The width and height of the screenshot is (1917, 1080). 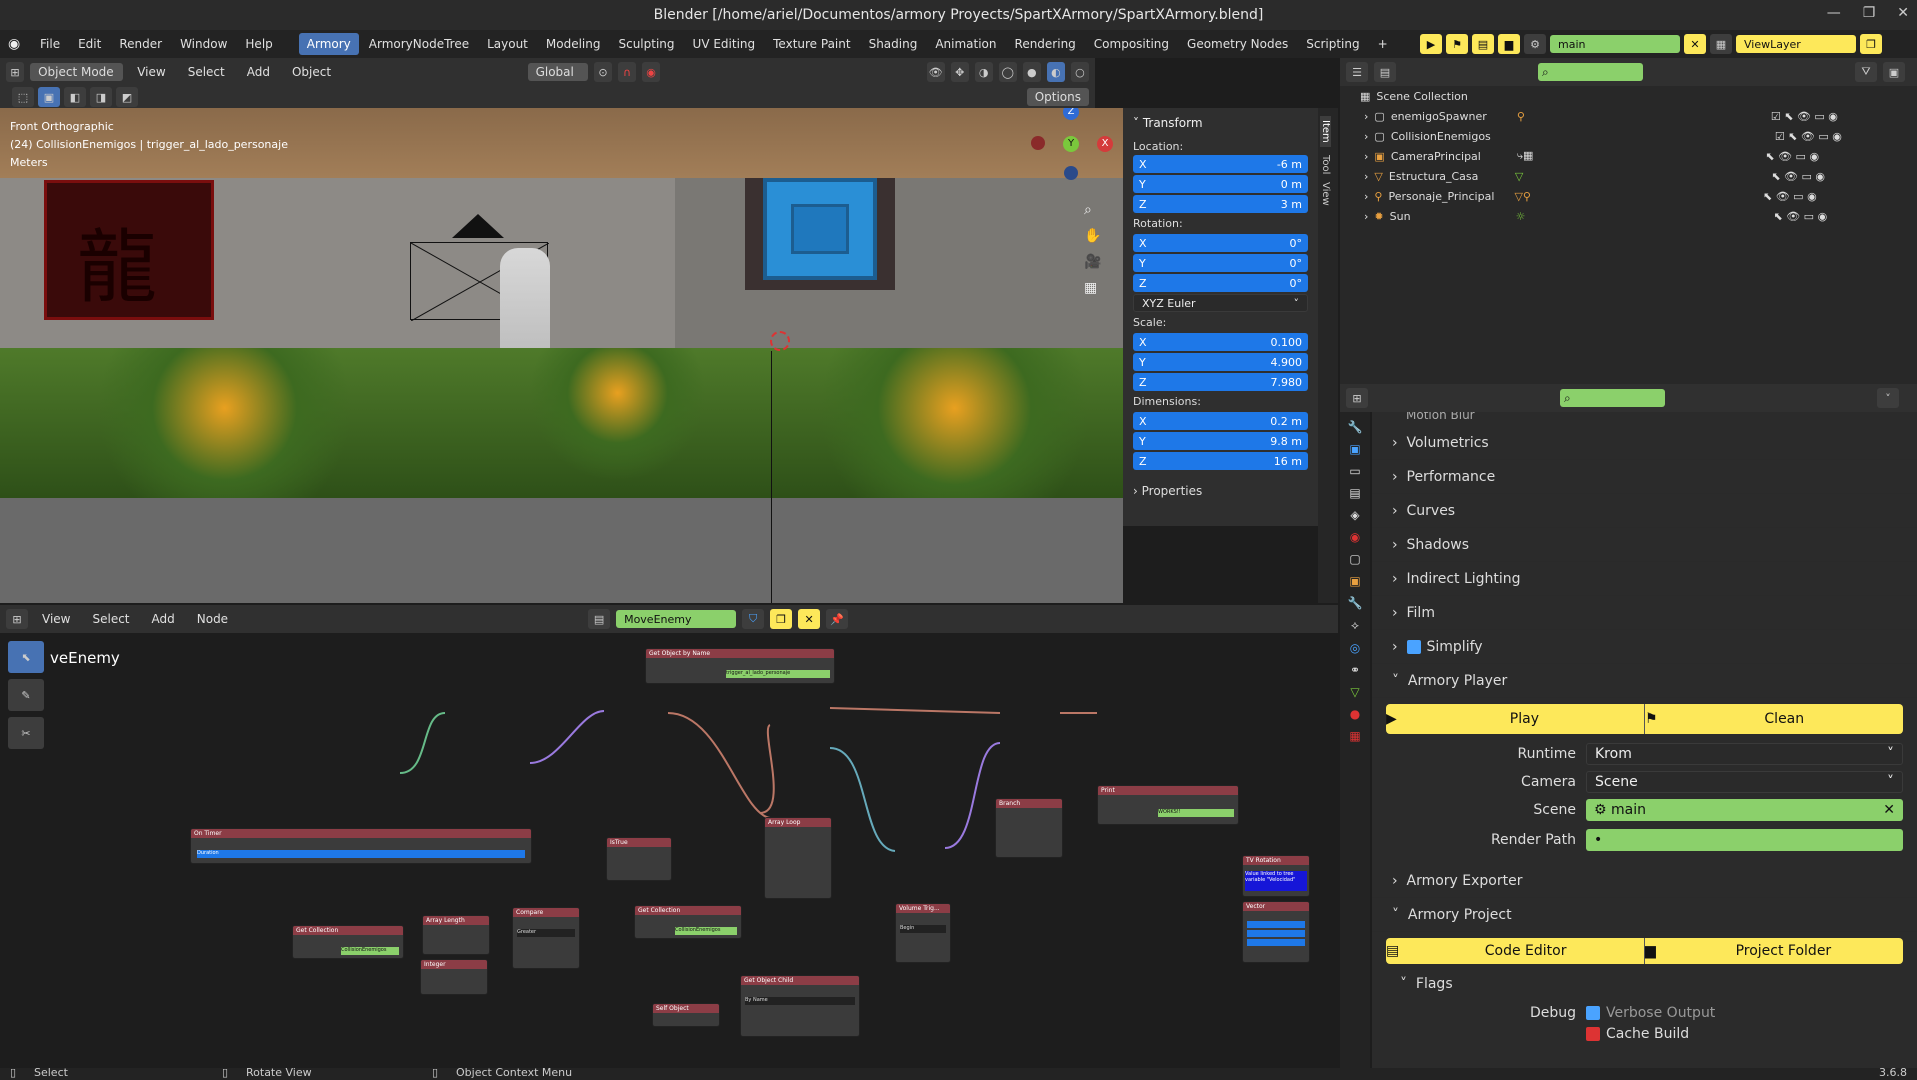 I want to click on rotation-y-field: Y 0°, so click(x=1220, y=263).